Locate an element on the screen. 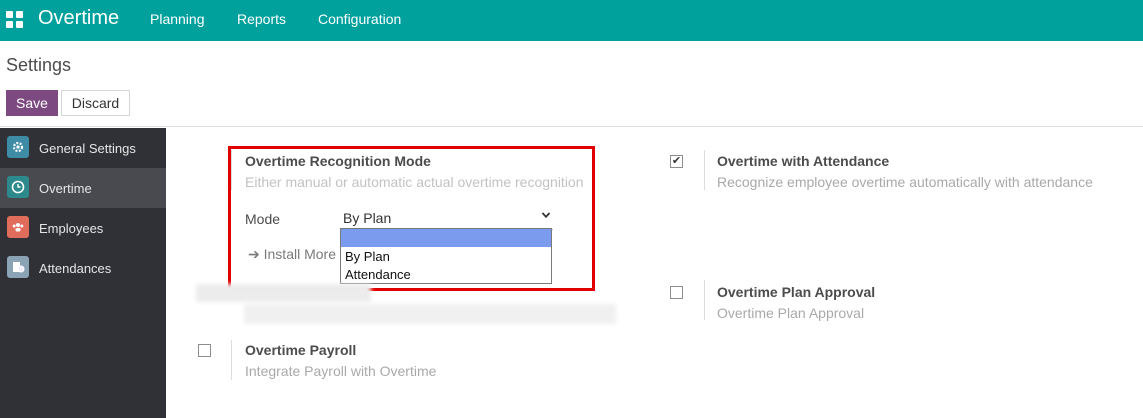 The width and height of the screenshot is (1143, 418). checkmark-icon: ✔ is located at coordinates (676, 161).